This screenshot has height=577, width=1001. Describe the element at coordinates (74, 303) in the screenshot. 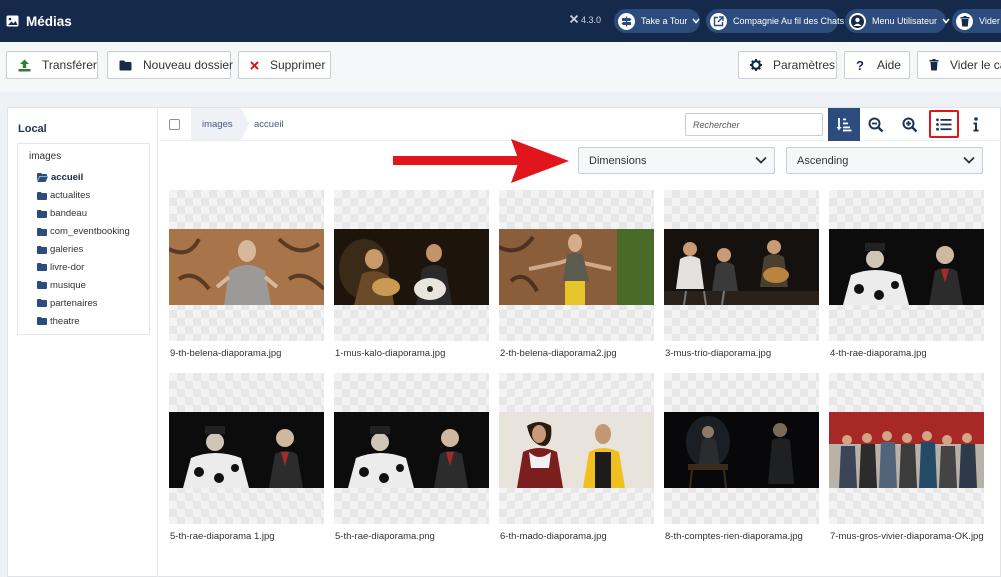

I see `sidebar-item-label: partenaires` at that location.